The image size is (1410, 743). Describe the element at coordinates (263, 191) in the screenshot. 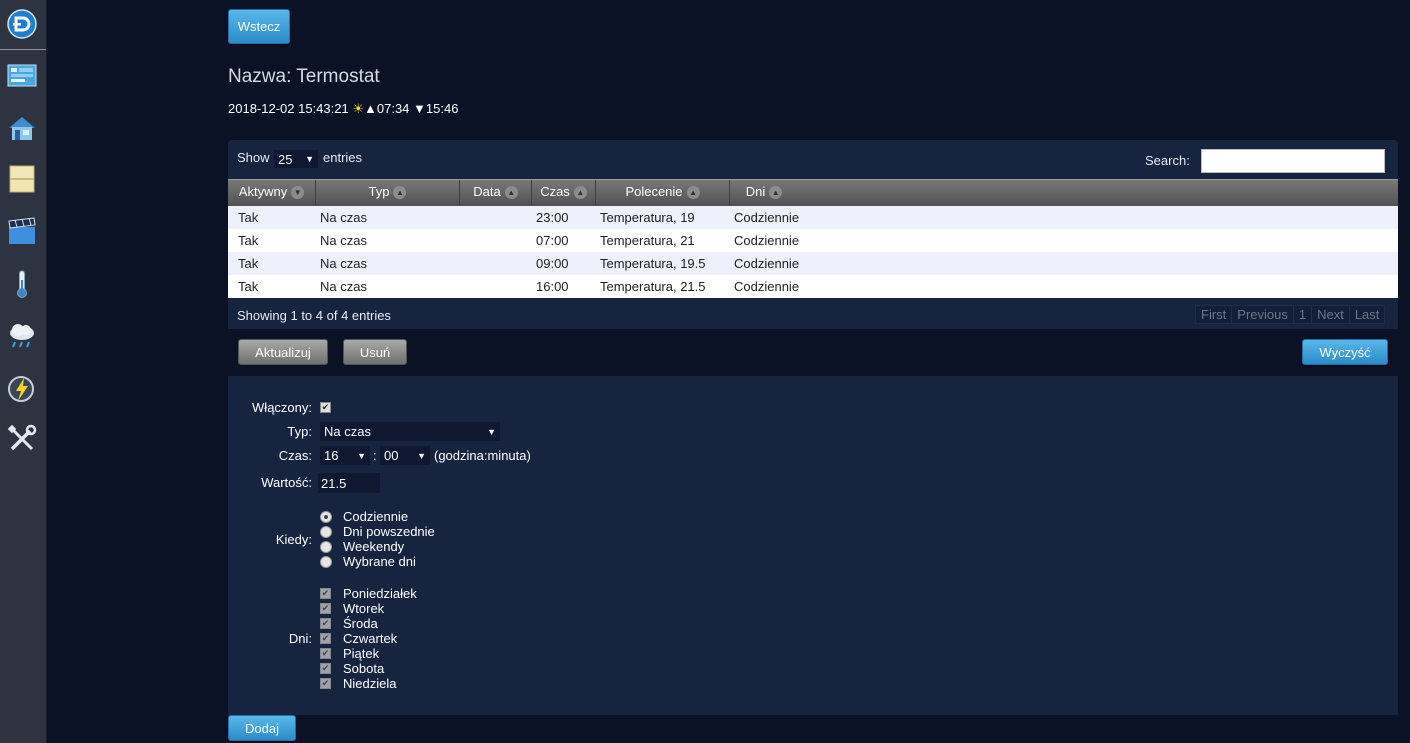

I see `column-label: Aktywny` at that location.